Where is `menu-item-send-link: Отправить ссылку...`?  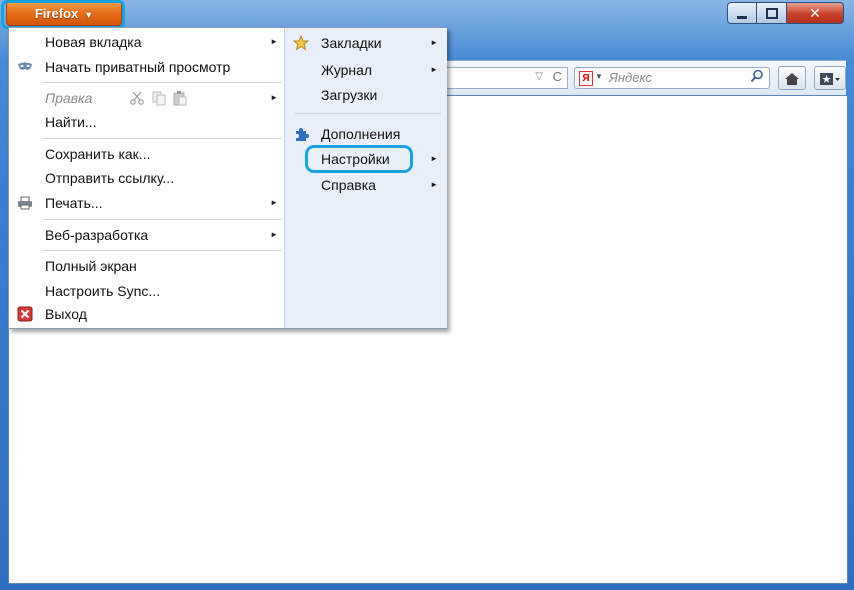 menu-item-send-link: Отправить ссылку... is located at coordinates (146, 178).